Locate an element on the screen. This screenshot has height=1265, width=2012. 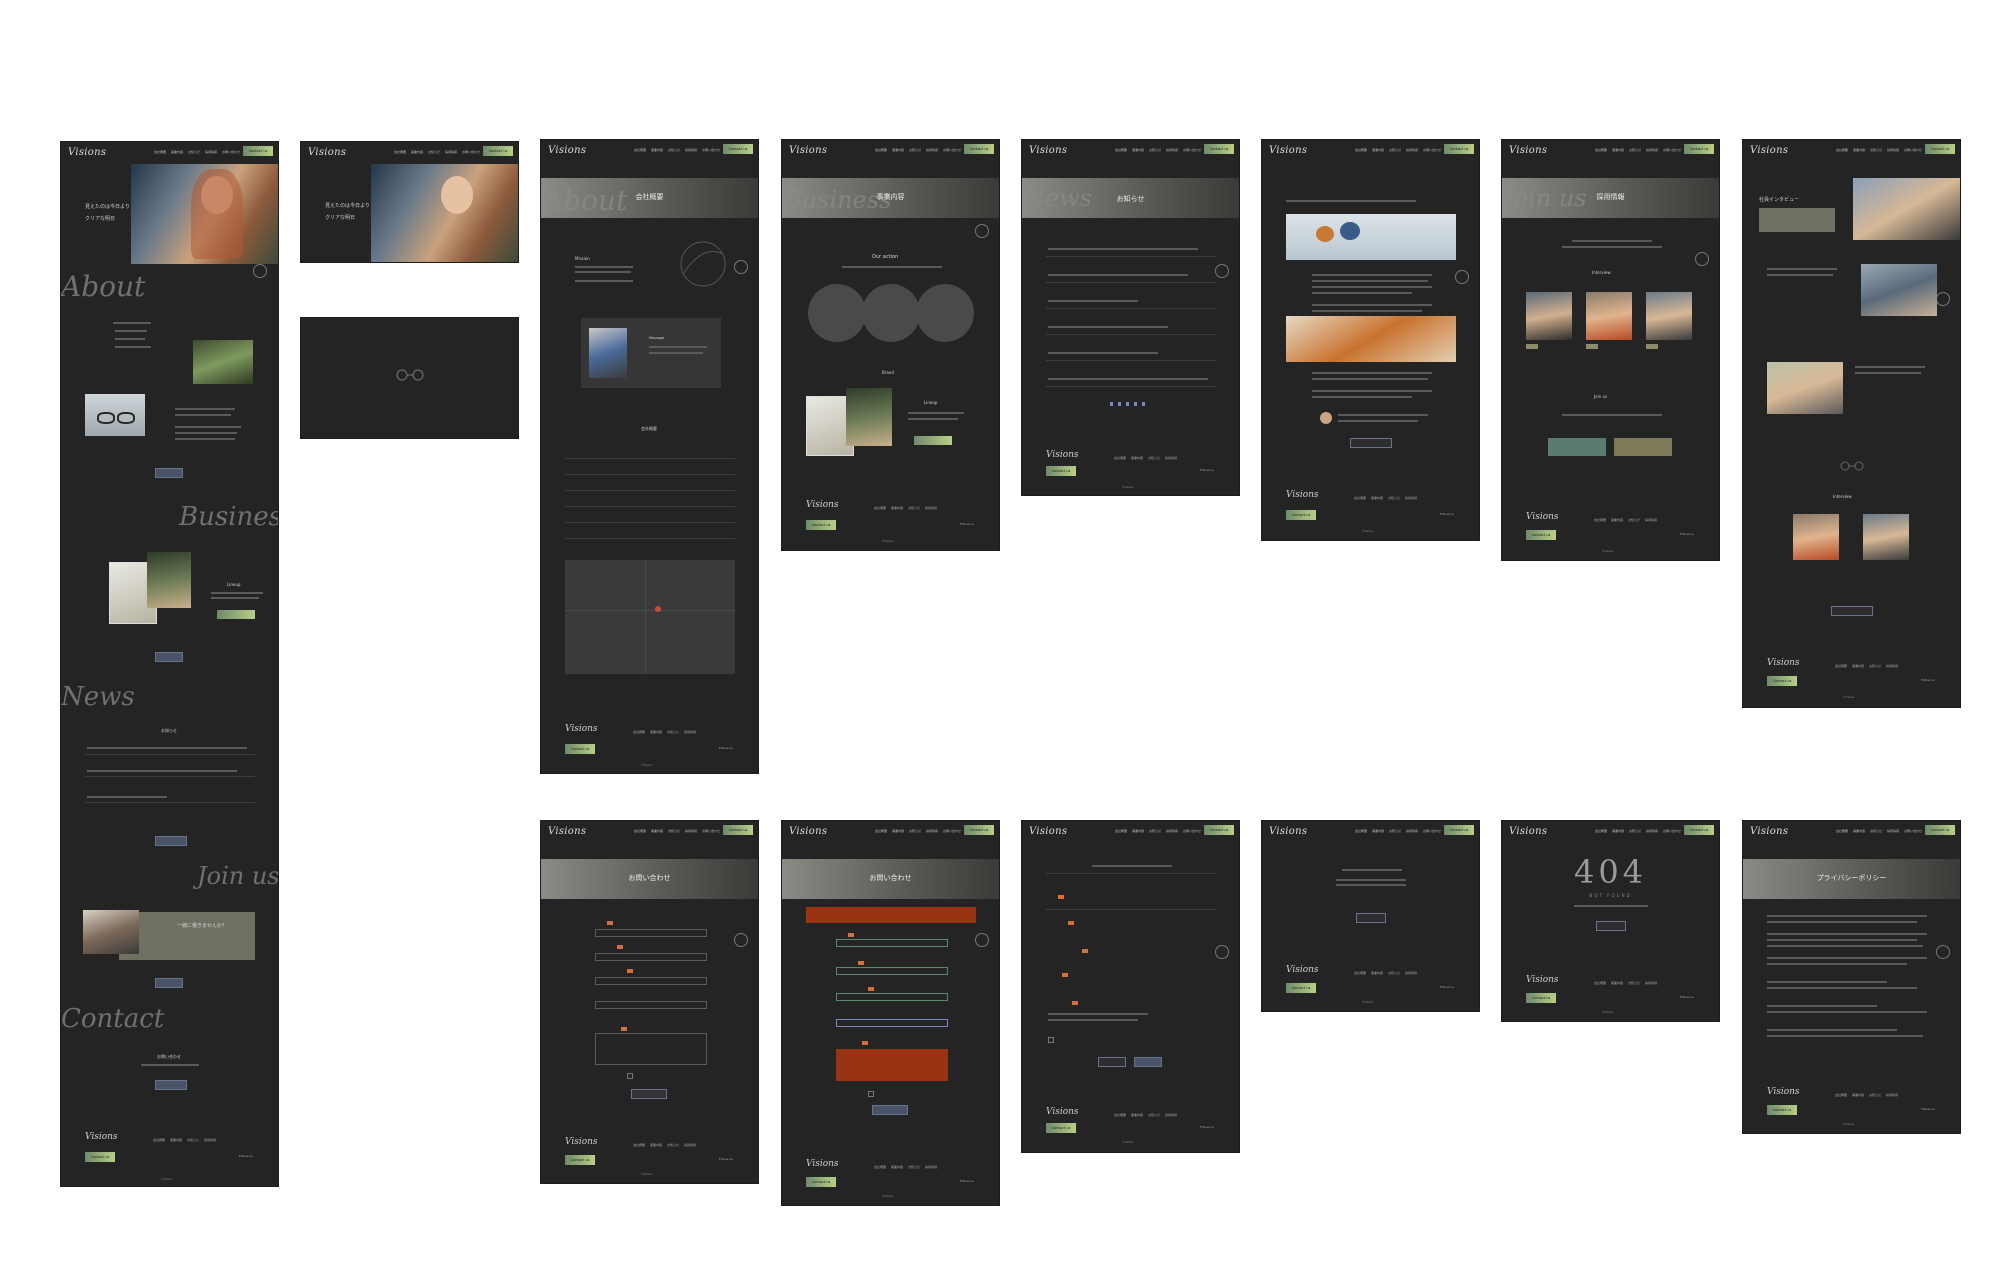
email-confirm-field is located at coordinates (892, 997).